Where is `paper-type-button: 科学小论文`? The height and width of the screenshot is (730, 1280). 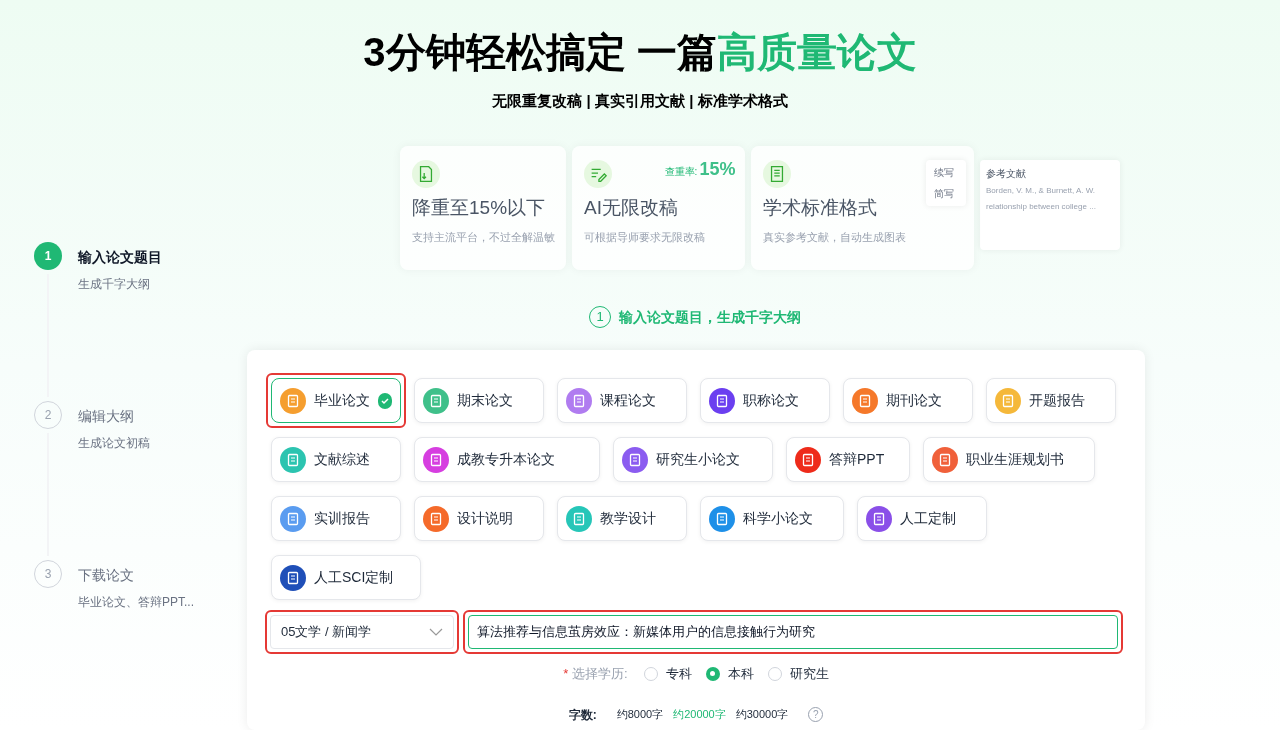
paper-type-button: 科学小论文 is located at coordinates (772, 518).